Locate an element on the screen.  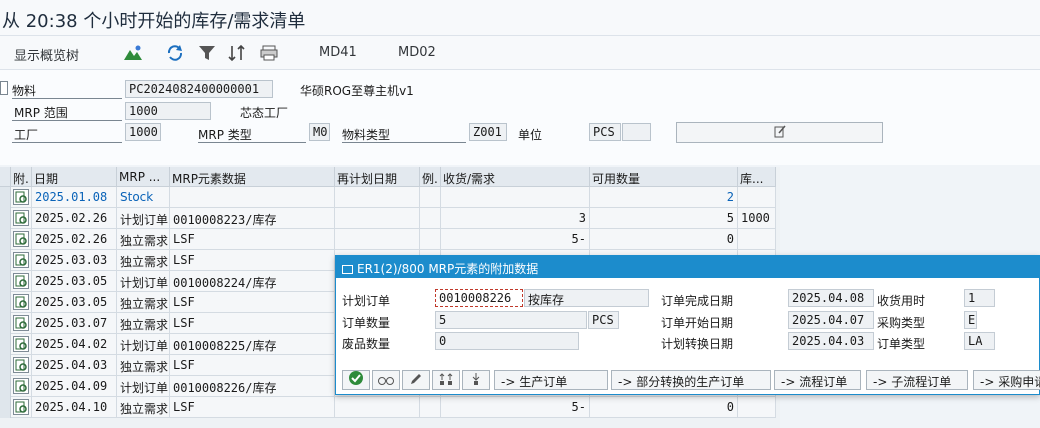
partially-converted-order-button: -> 部分转换的生产订单 is located at coordinates (691, 380).